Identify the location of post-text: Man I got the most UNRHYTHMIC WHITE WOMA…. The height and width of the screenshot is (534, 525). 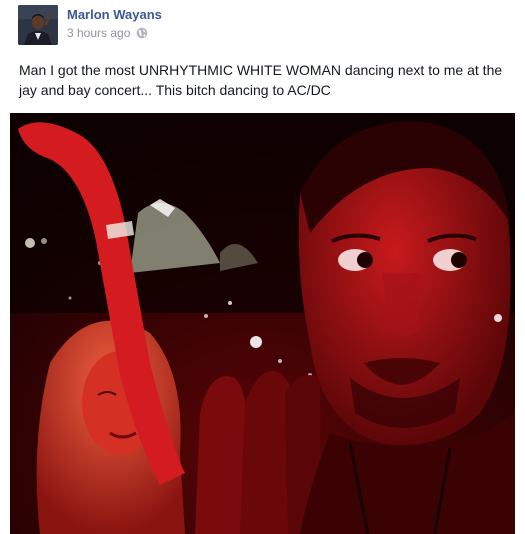
(261, 80).